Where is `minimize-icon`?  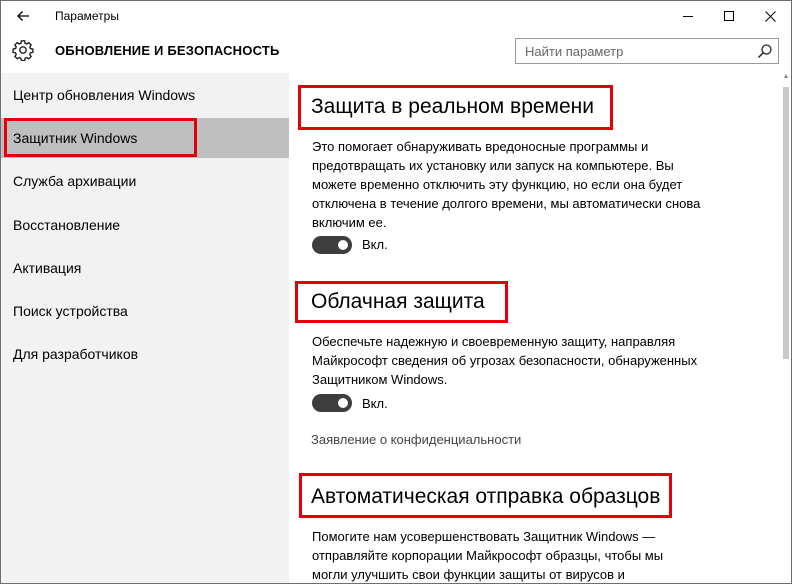 minimize-icon is located at coordinates (688, 16).